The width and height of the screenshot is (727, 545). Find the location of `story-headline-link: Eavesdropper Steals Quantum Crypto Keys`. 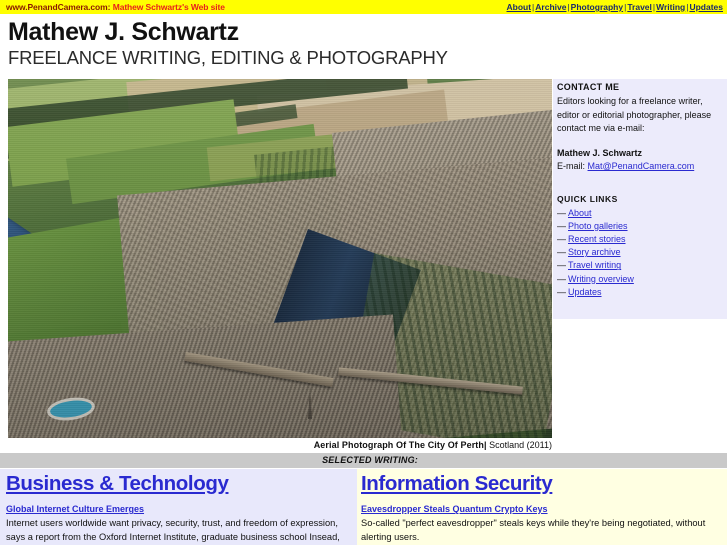

story-headline-link: Eavesdropper Steals Quantum Crypto Keys is located at coordinates (454, 509).